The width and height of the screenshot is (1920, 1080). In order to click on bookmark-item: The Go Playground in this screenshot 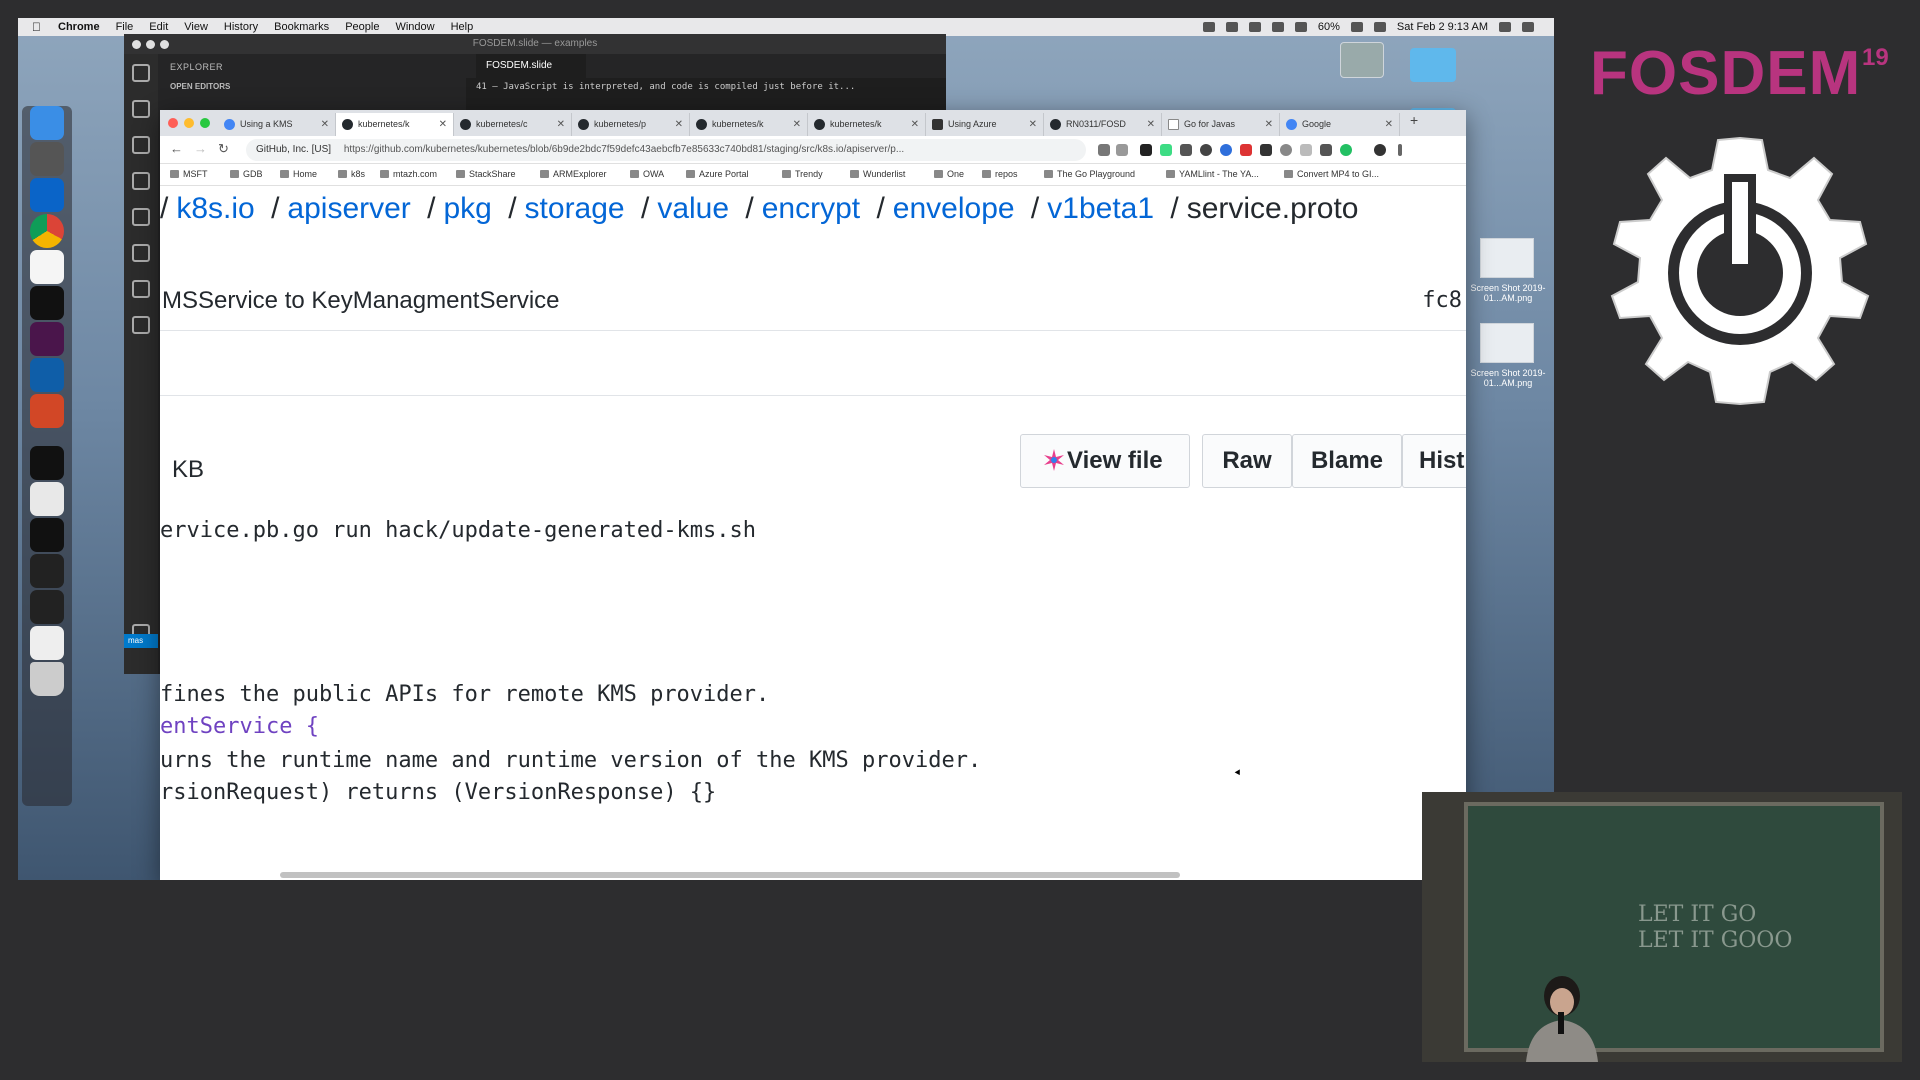, I will do `click(1089, 174)`.